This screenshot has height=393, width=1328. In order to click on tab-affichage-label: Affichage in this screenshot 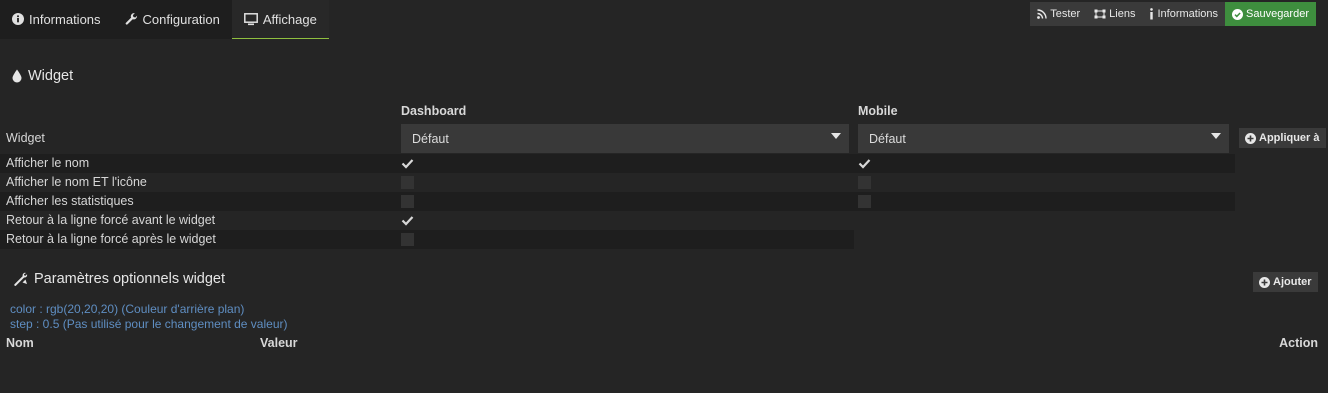, I will do `click(289, 19)`.